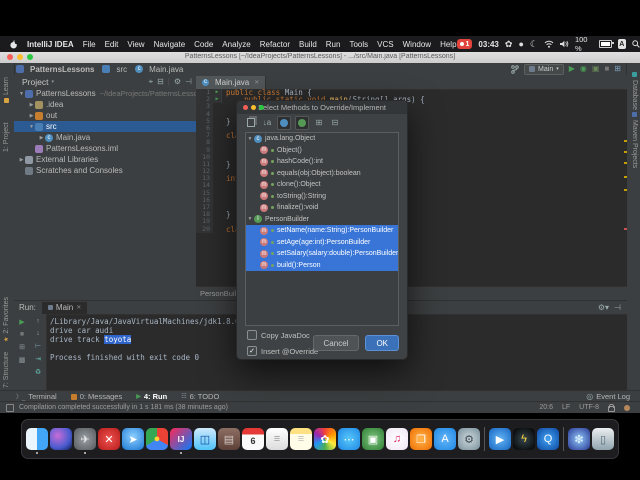 Image resolution: width=640 pixels, height=480 pixels. What do you see at coordinates (38, 333) in the screenshot?
I see `down-stack-trace-icon: ↓` at bounding box center [38, 333].